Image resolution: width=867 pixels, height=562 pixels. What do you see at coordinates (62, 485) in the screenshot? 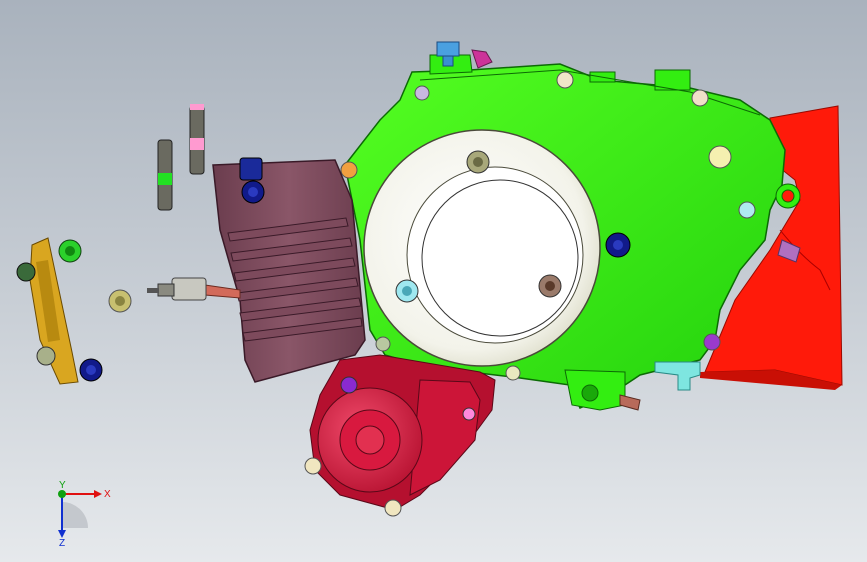
I see `y-axis-label: Y` at bounding box center [62, 485].